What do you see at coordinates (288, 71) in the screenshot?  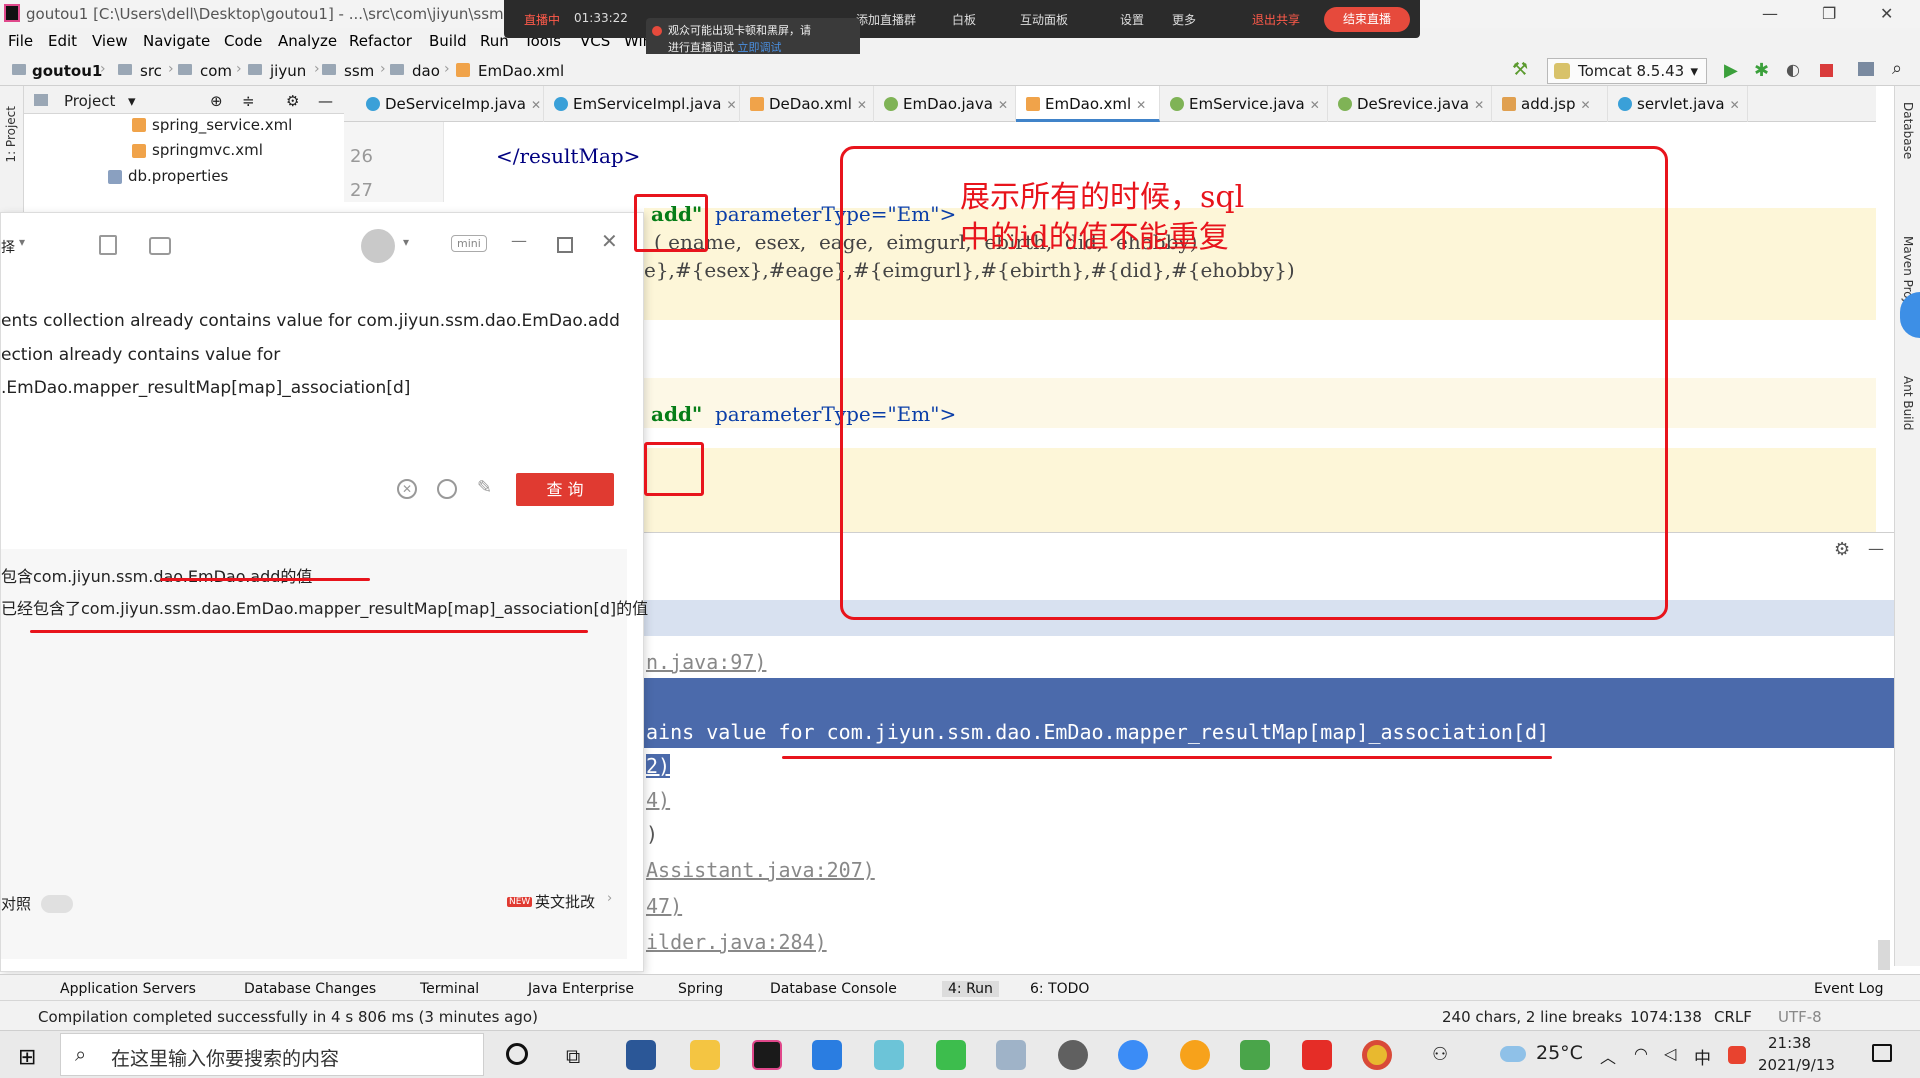 I see `breadcrumb-jiyun: jiyun` at bounding box center [288, 71].